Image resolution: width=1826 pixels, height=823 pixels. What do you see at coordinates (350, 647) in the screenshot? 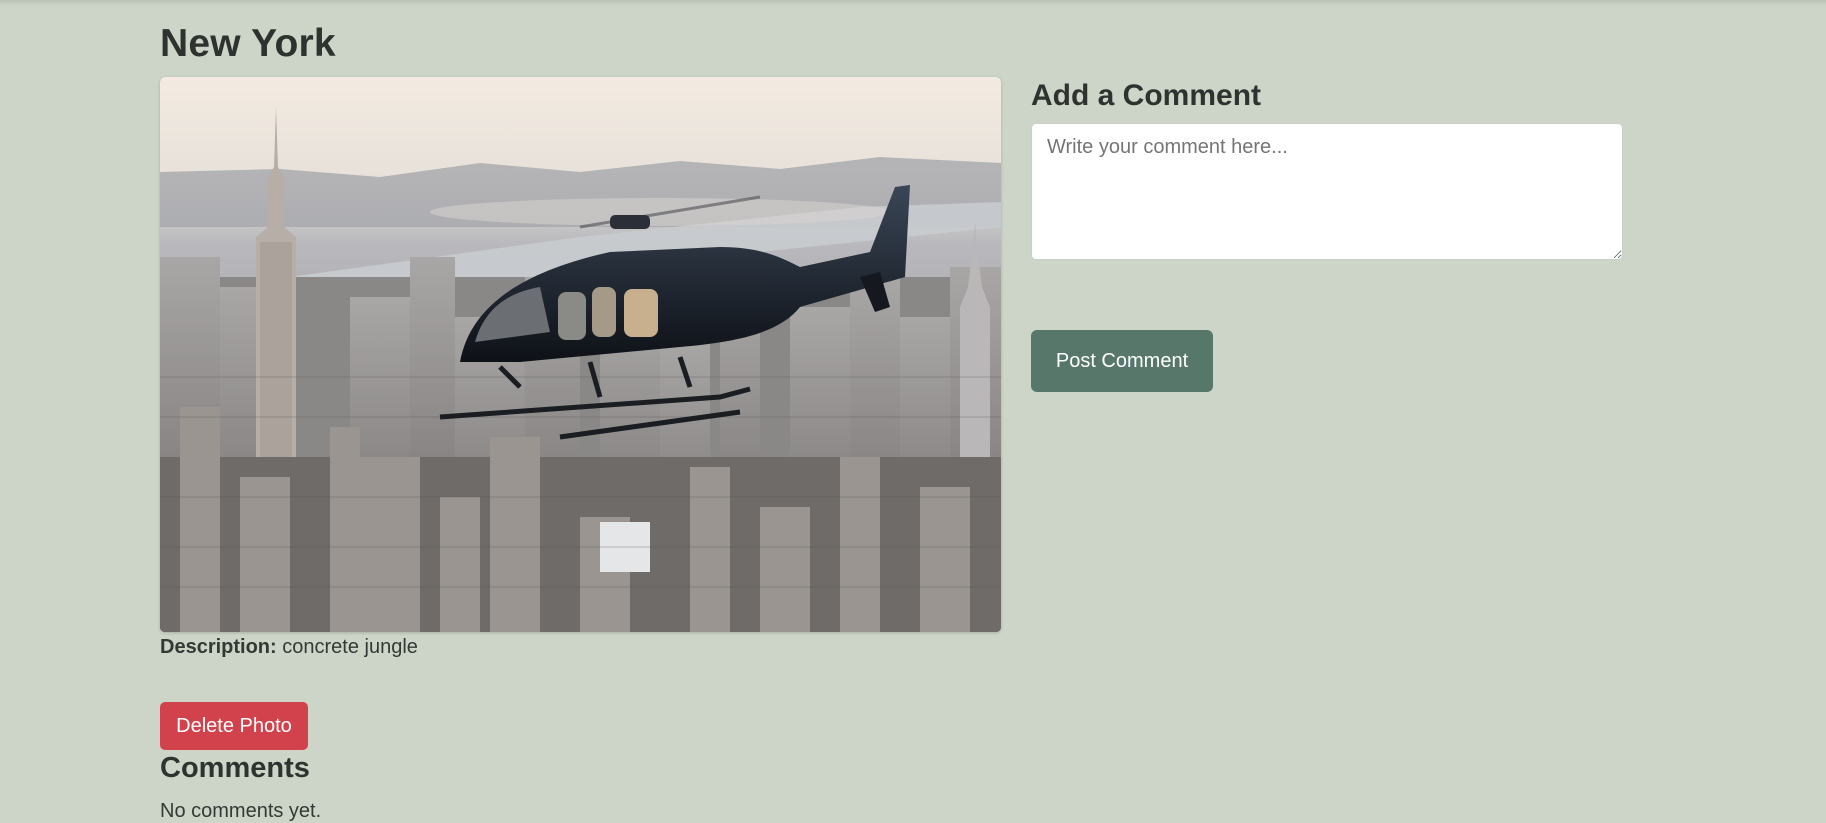
I see `description-value: concrete jungle` at bounding box center [350, 647].